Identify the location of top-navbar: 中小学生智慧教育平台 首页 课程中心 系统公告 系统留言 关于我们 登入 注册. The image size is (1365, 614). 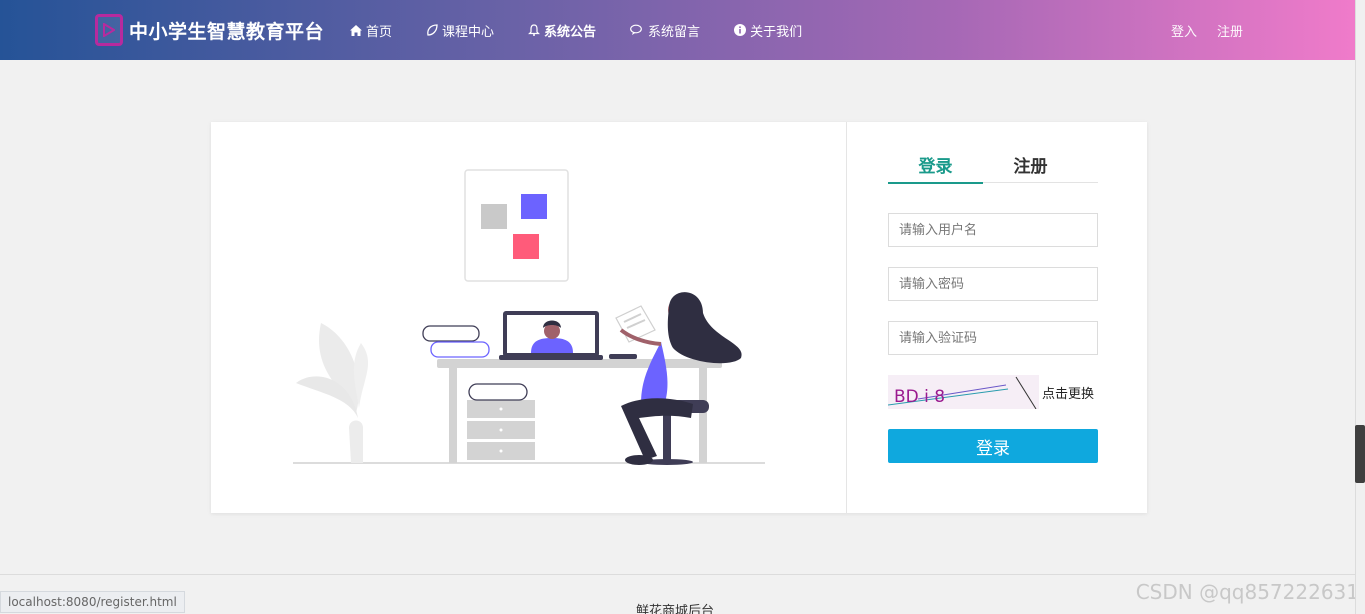
(677, 30).